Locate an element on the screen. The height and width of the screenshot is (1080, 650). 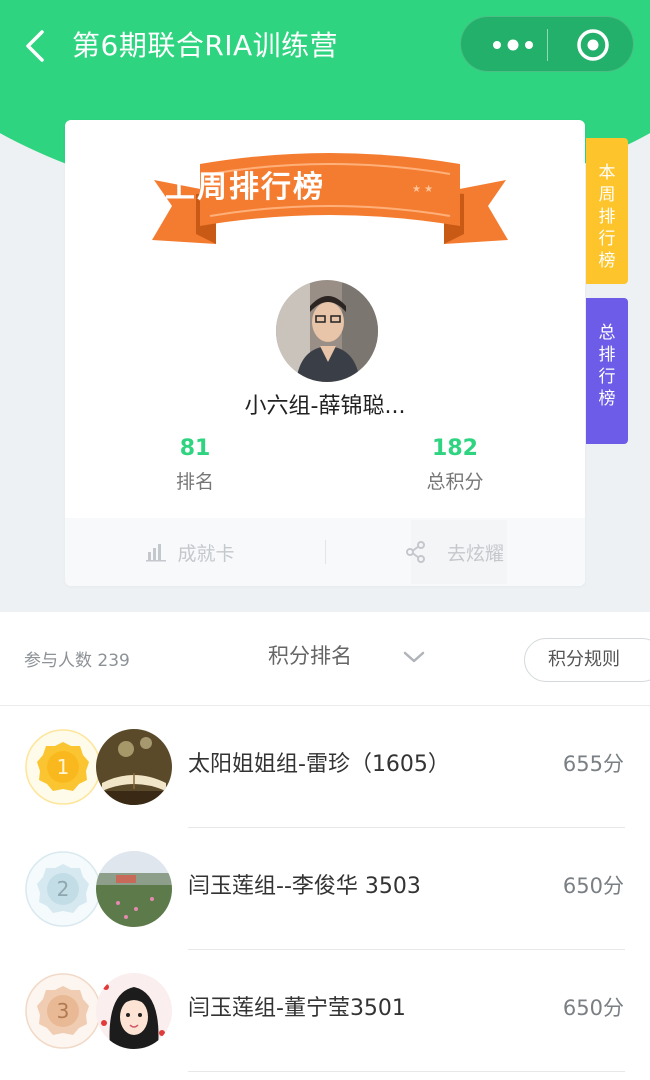
achievement-card-button: 成就卡 is located at coordinates (190, 552).